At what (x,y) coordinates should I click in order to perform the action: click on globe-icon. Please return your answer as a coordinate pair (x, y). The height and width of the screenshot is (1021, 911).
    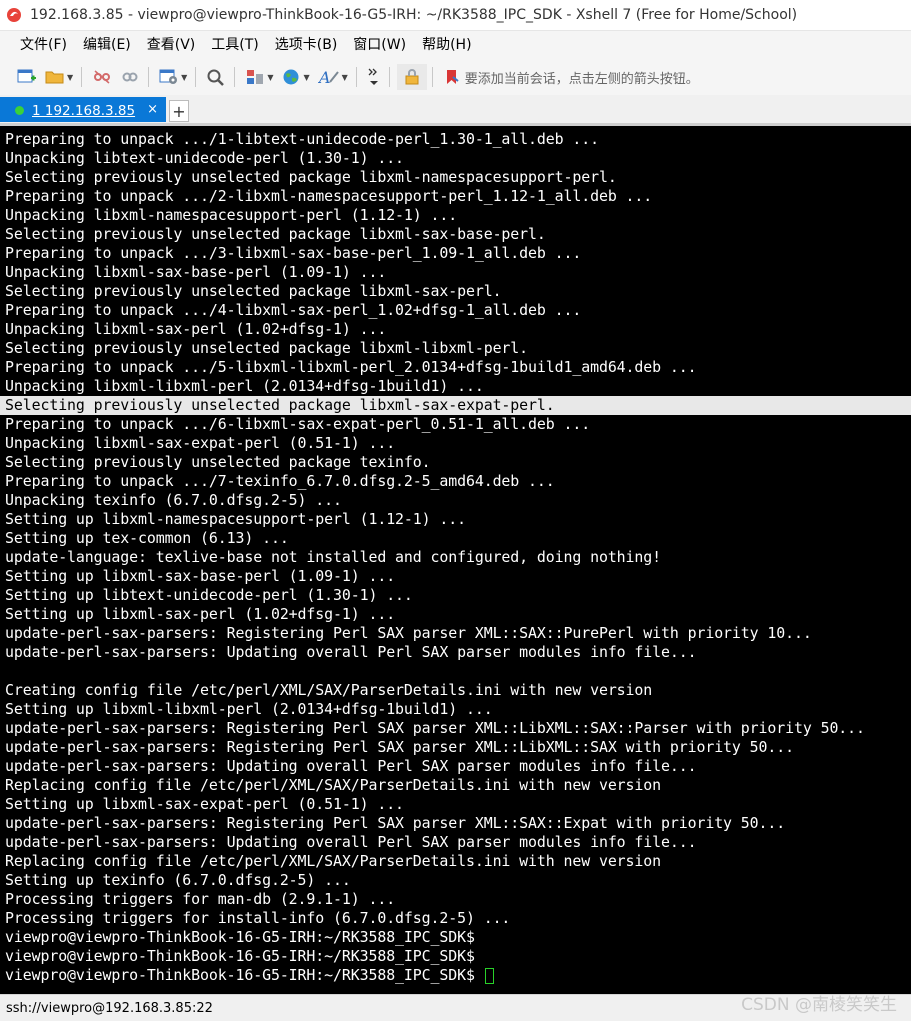
    Looking at the image, I should click on (291, 77).